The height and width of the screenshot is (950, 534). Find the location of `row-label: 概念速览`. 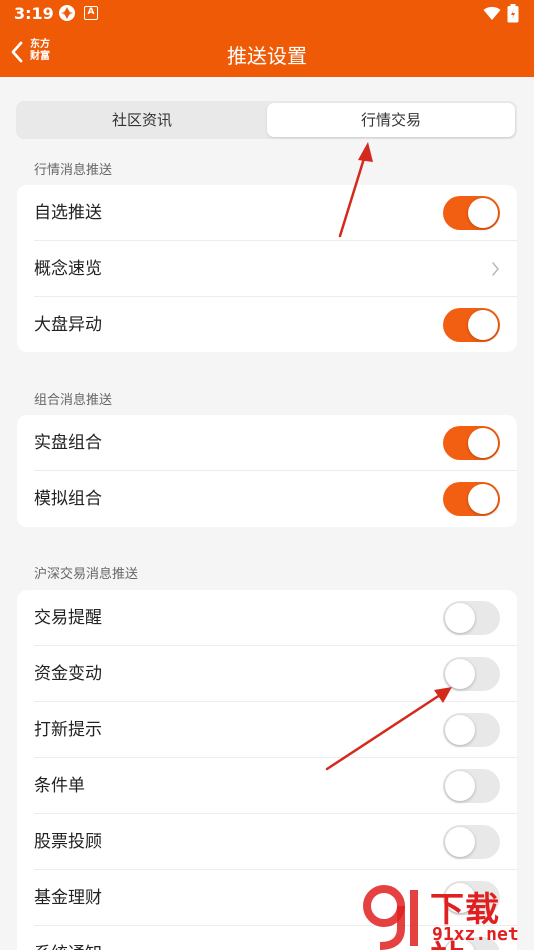

row-label: 概念速览 is located at coordinates (68, 269).